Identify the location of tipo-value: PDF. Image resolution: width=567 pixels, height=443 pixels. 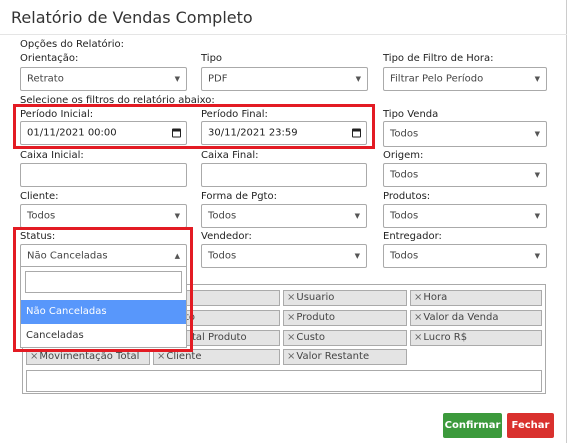
(218, 79).